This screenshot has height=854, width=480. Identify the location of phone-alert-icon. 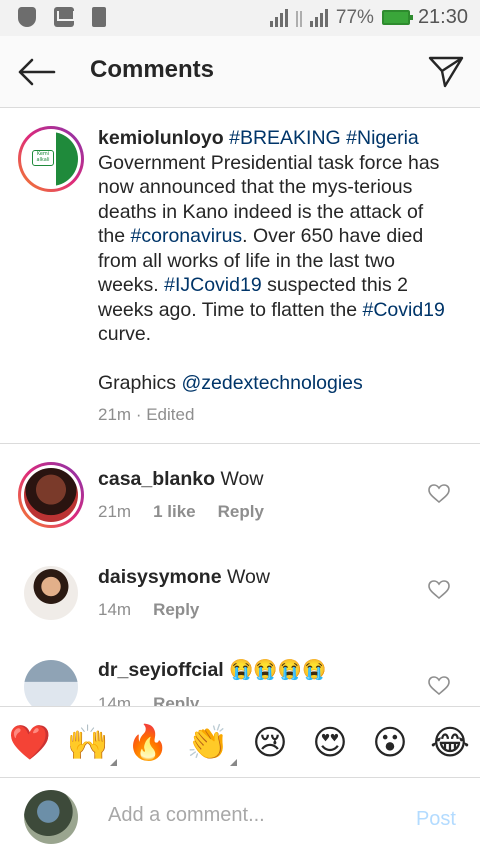
(99, 17).